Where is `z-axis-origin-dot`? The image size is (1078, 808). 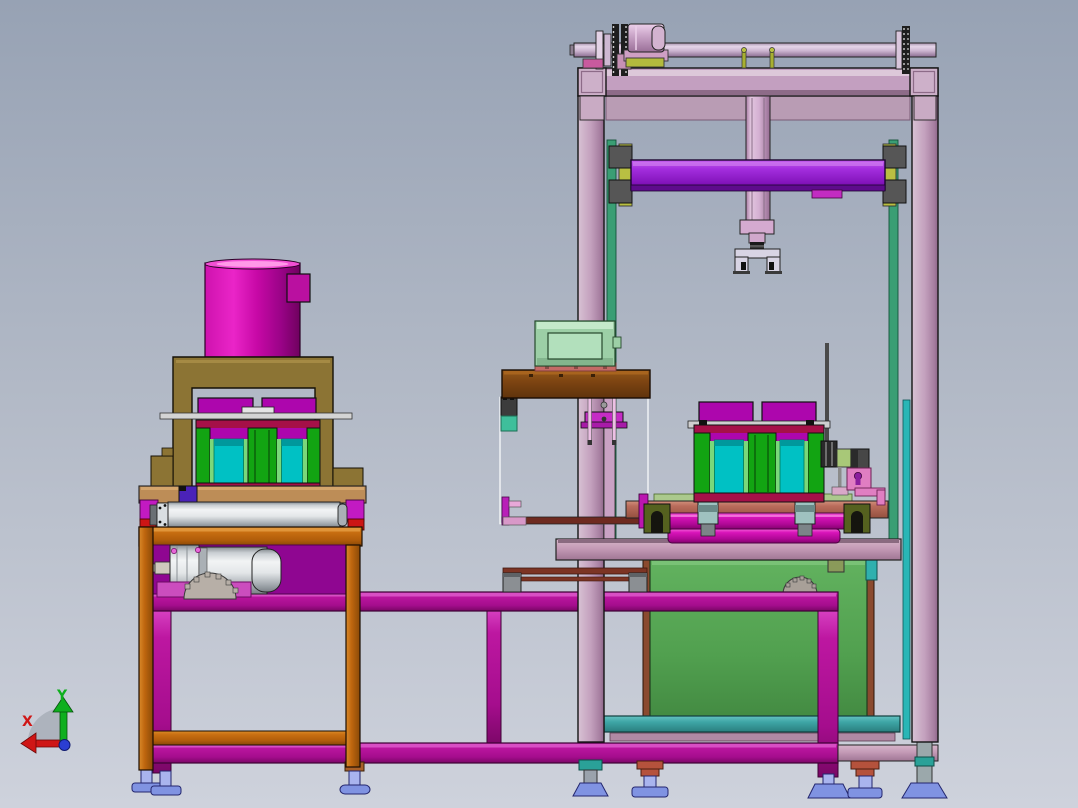
z-axis-origin-dot is located at coordinates (64, 745).